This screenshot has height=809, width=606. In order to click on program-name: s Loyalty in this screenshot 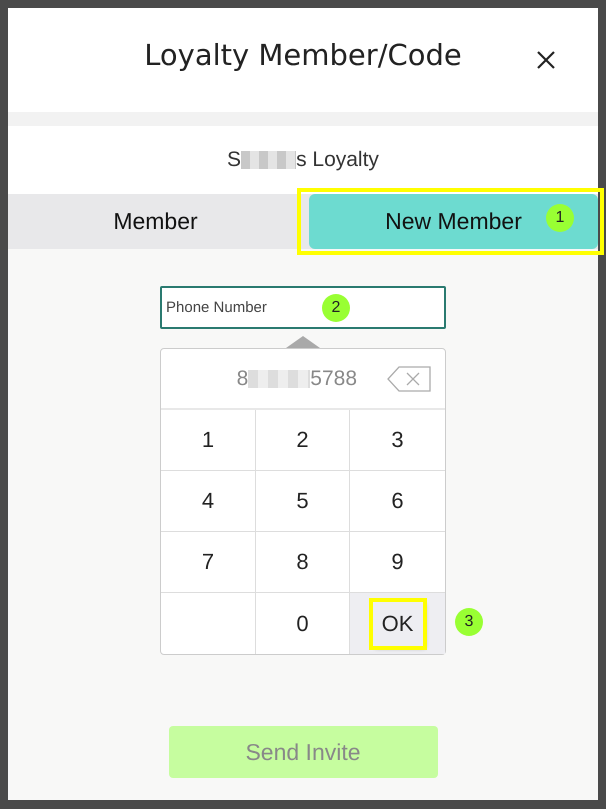, I will do `click(337, 160)`.